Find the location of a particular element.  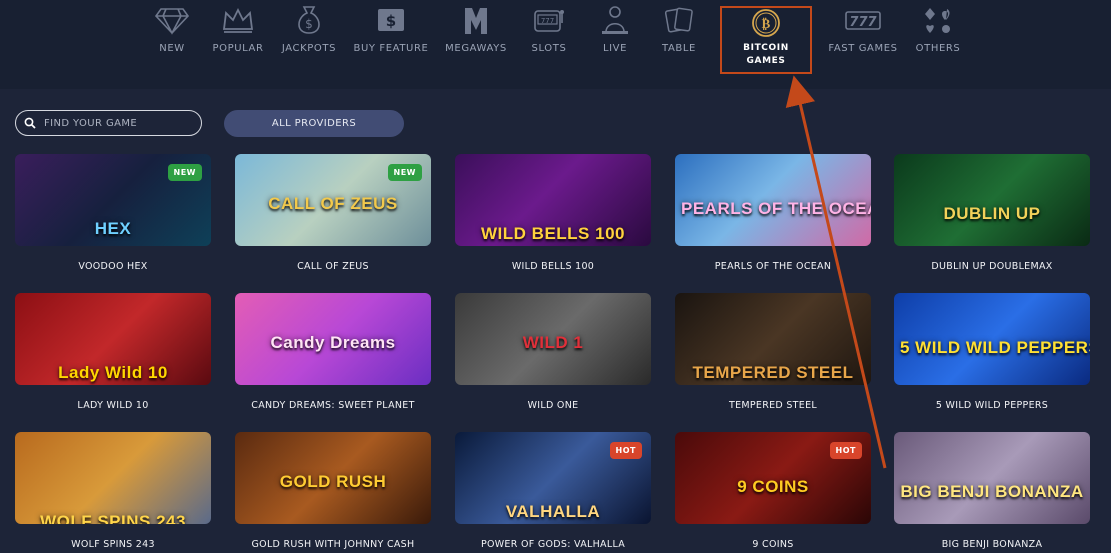

game-tile: GOLD RUSH is located at coordinates (333, 478).